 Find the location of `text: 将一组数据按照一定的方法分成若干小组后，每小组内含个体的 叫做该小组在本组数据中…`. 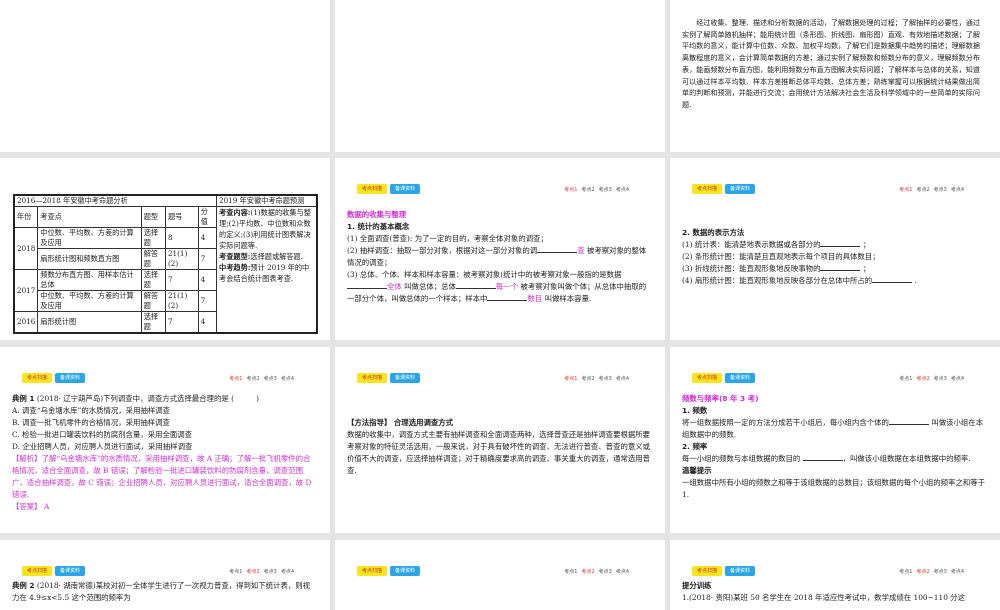

text: 将一组数据按照一定的方法分成若干小组后，每小组内含个体的 叫做该小组在本组数据中… is located at coordinates (834, 429).